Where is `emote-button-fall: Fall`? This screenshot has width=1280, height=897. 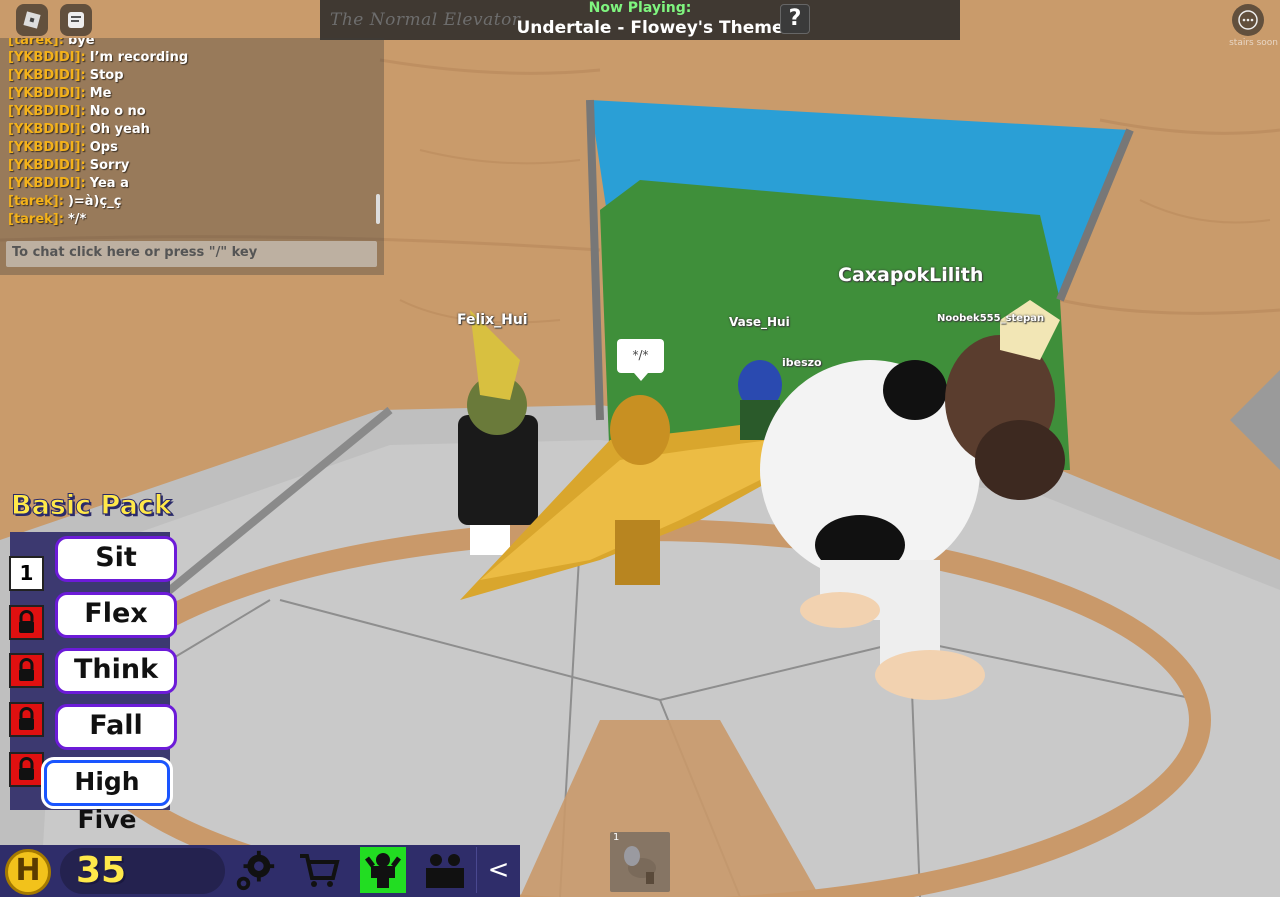
emote-button-fall: Fall is located at coordinates (116, 727).